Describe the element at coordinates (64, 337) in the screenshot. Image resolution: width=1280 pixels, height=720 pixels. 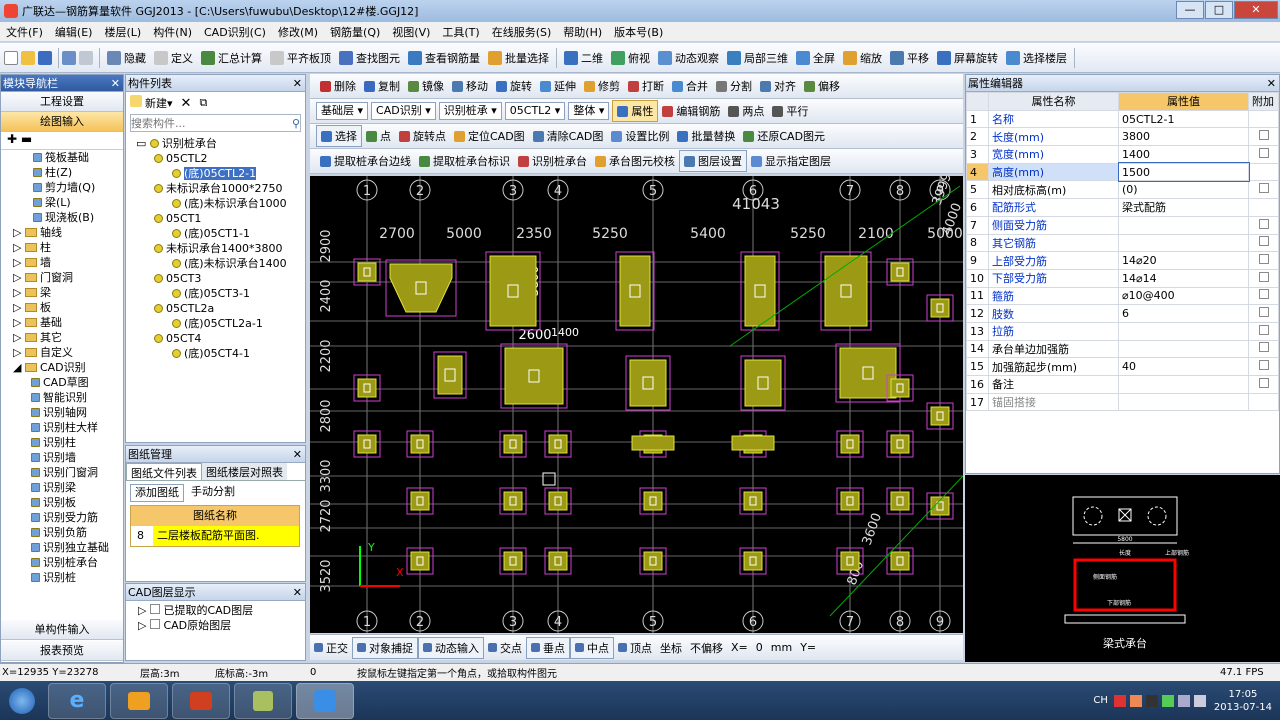
I see `nav-tree-item: ▷ 其它` at that location.